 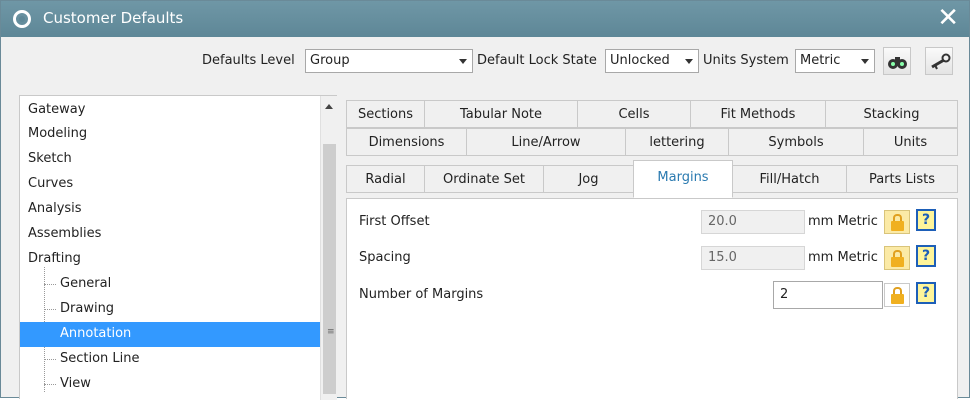 What do you see at coordinates (170, 159) in the screenshot?
I see `tree-item-sketch: Sketch` at bounding box center [170, 159].